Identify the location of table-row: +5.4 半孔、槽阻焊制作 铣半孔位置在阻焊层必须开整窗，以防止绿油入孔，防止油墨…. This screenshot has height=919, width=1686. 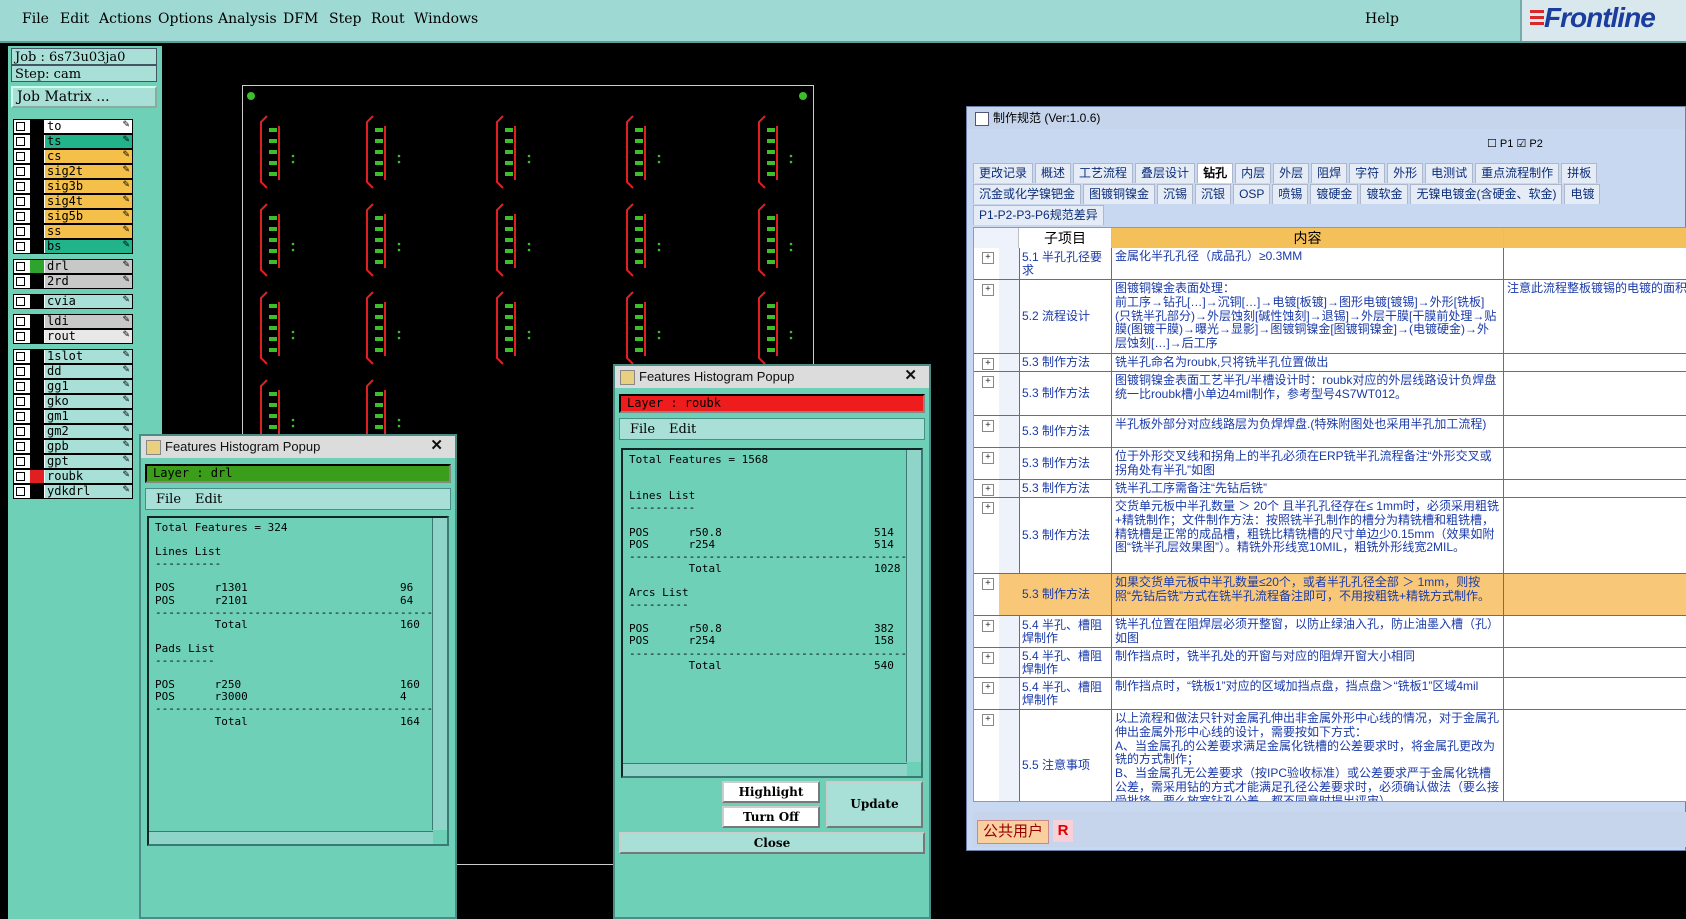
(1330, 632).